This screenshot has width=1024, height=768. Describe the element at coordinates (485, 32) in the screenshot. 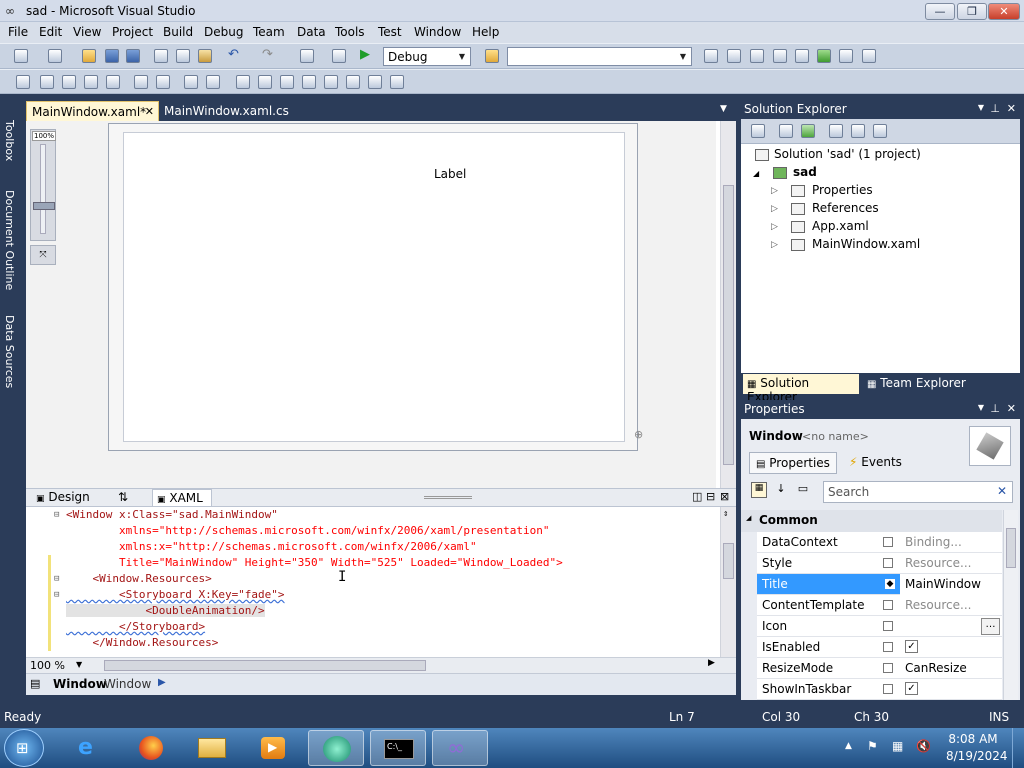

I see `menu-help: Help` at that location.